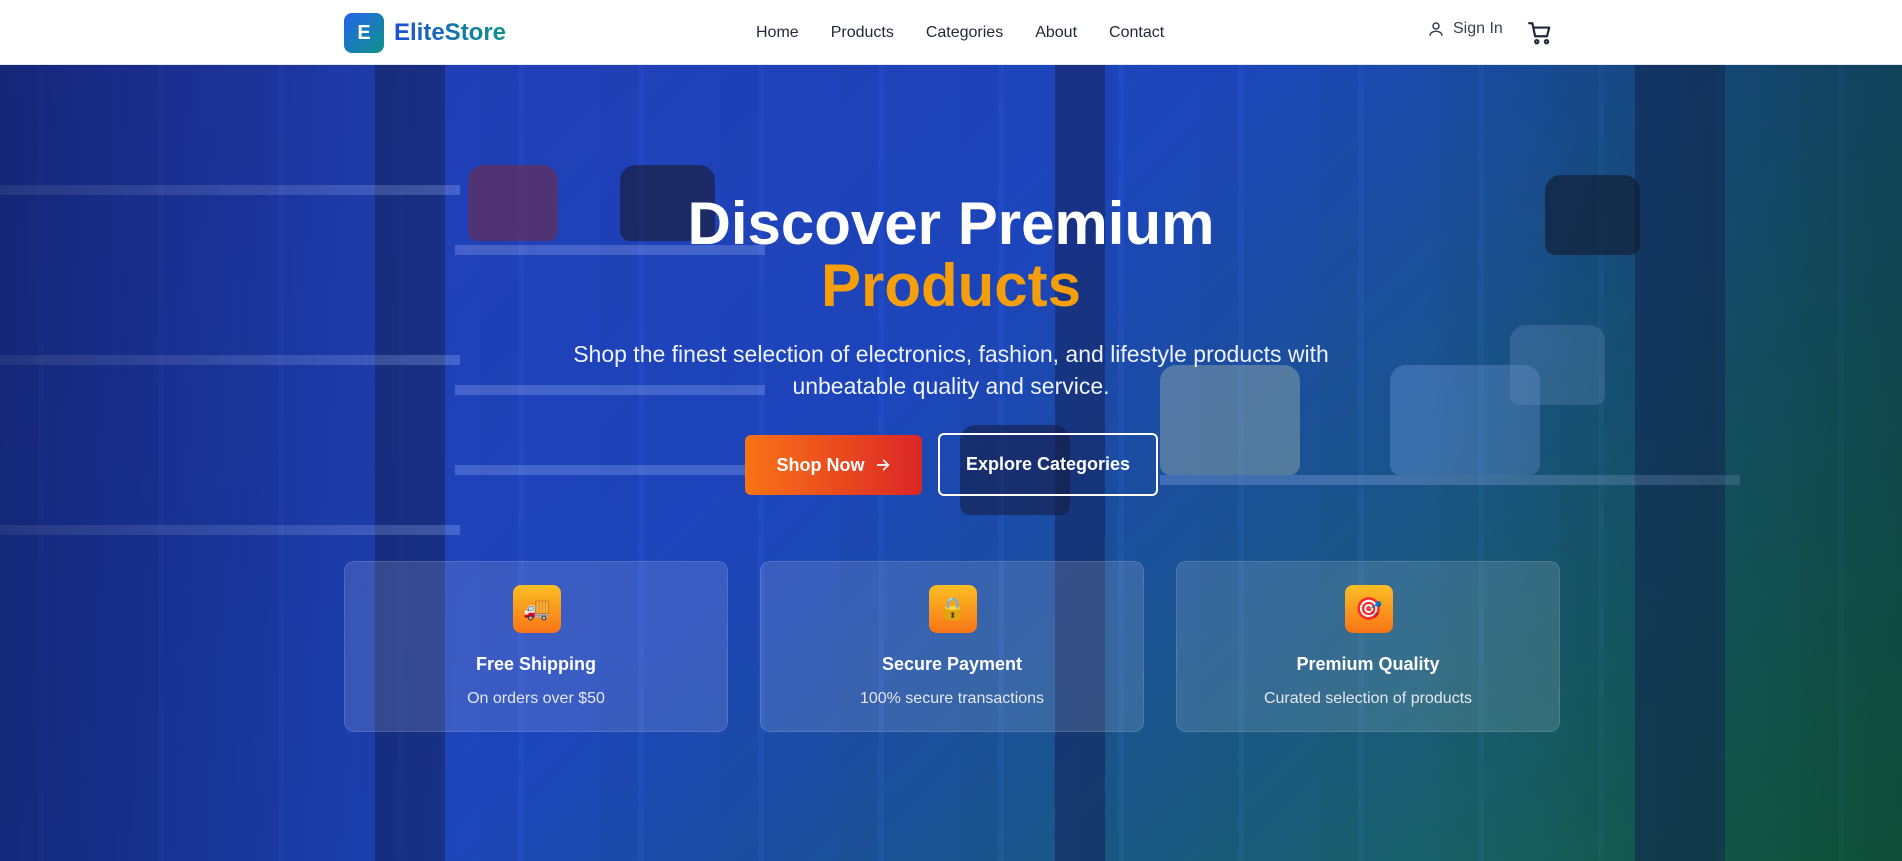  I want to click on explore-categories-label: Explore Categories, so click(1048, 464).